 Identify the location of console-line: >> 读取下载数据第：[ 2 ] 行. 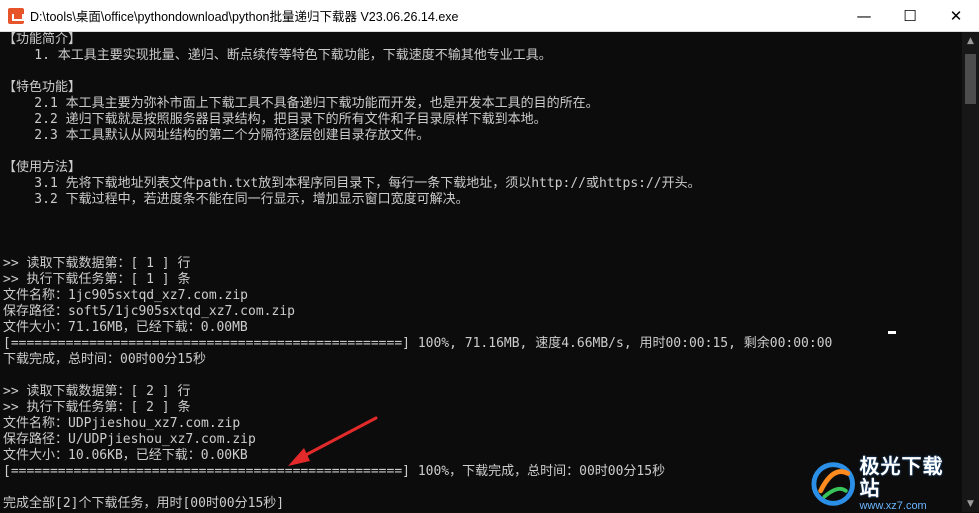
(97, 391).